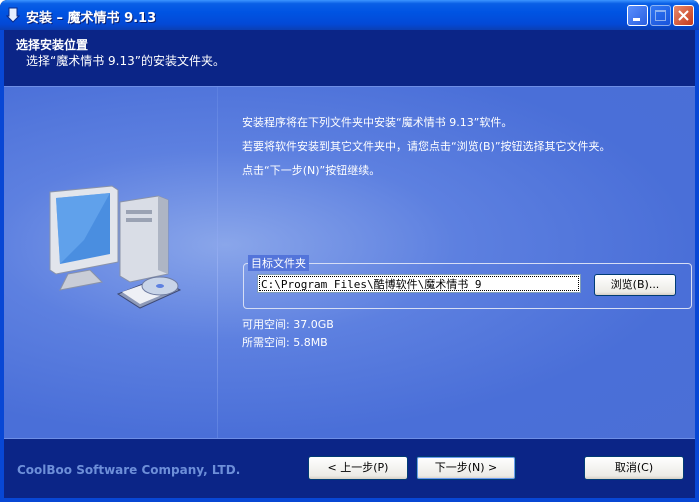 This screenshot has height=502, width=699. Describe the element at coordinates (129, 470) in the screenshot. I see `company-brand: CoolBoo Software Company, LTD.` at that location.